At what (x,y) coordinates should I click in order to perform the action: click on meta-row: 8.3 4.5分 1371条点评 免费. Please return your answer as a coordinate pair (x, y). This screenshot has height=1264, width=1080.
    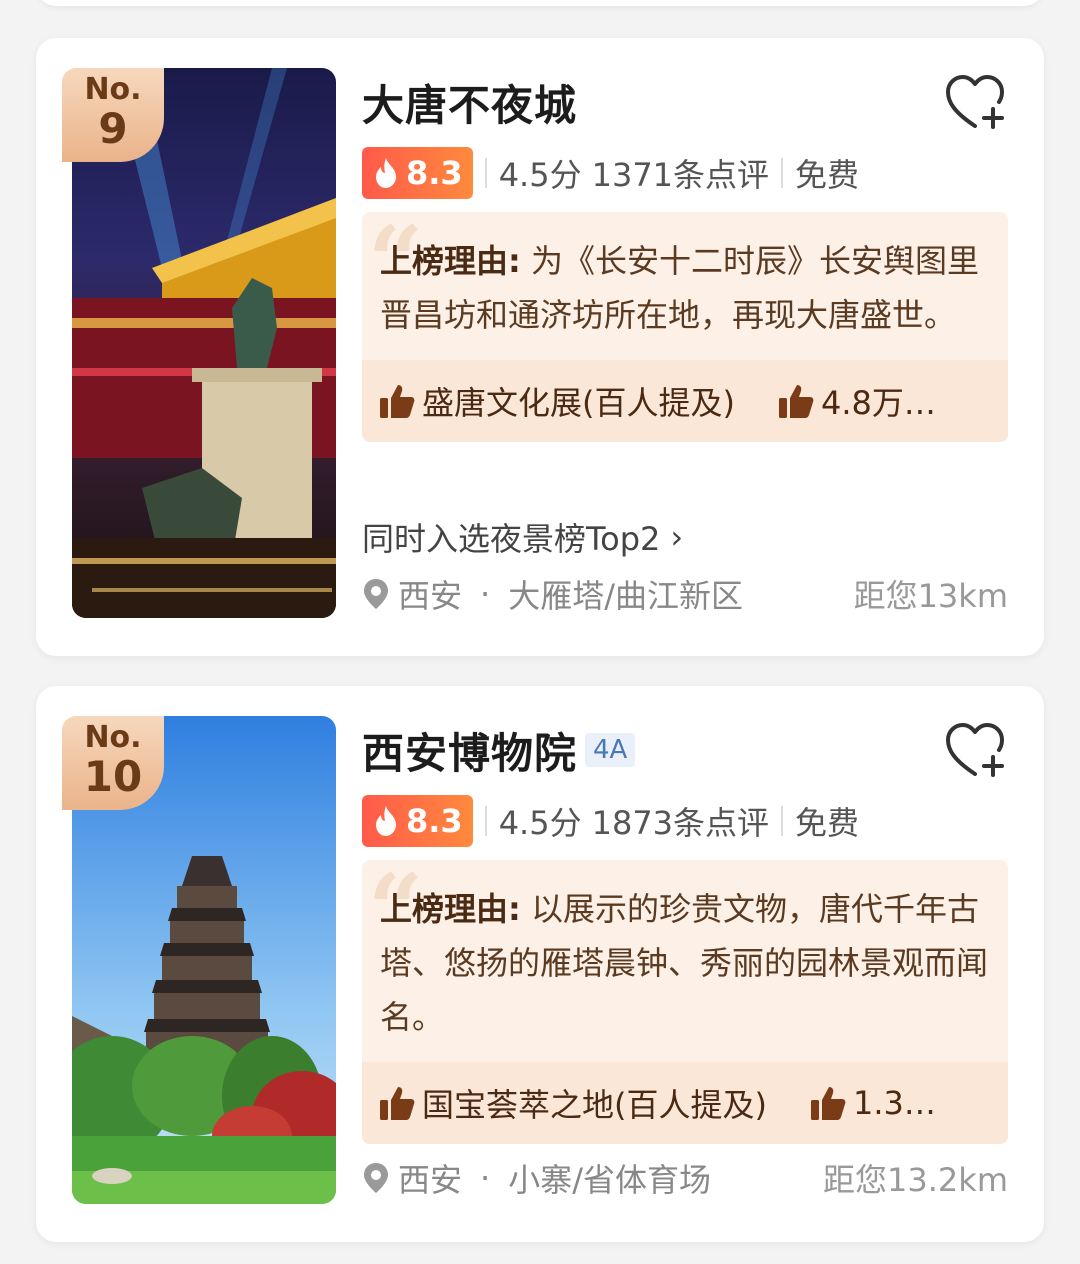
    Looking at the image, I should click on (610, 173).